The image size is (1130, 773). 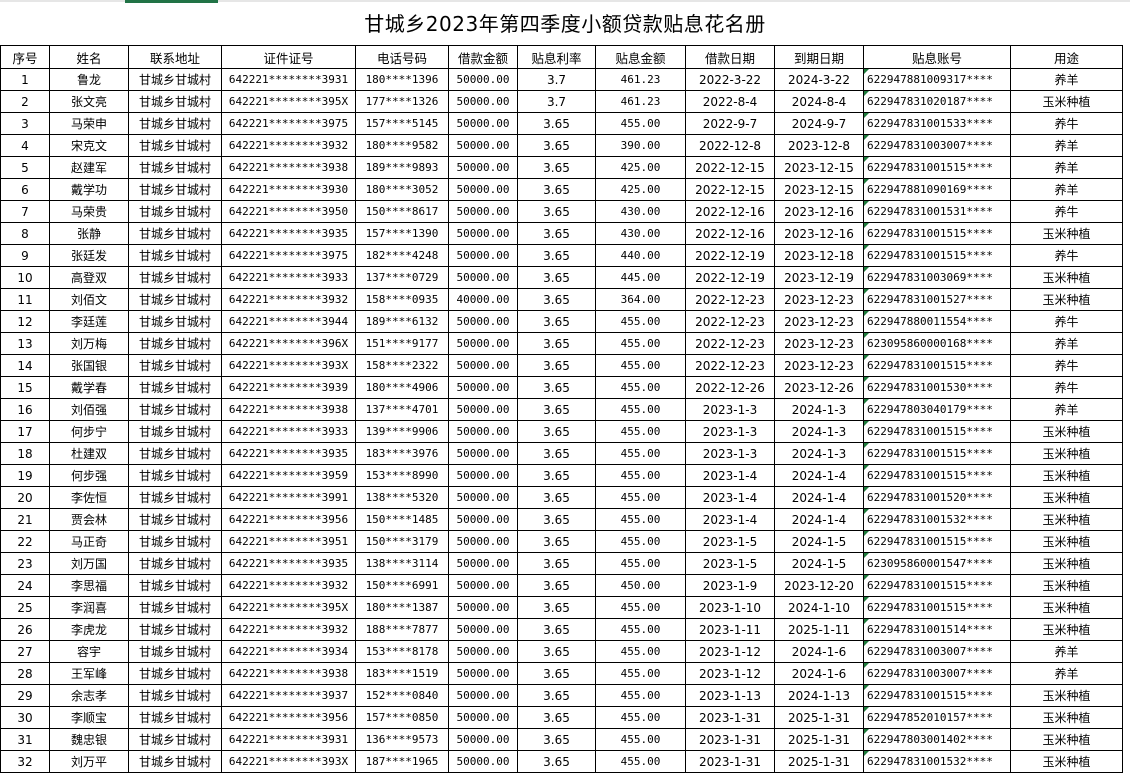 What do you see at coordinates (819, 387) in the screenshot?
I see `col-due-date-cell: 2023-12-26` at bounding box center [819, 387].